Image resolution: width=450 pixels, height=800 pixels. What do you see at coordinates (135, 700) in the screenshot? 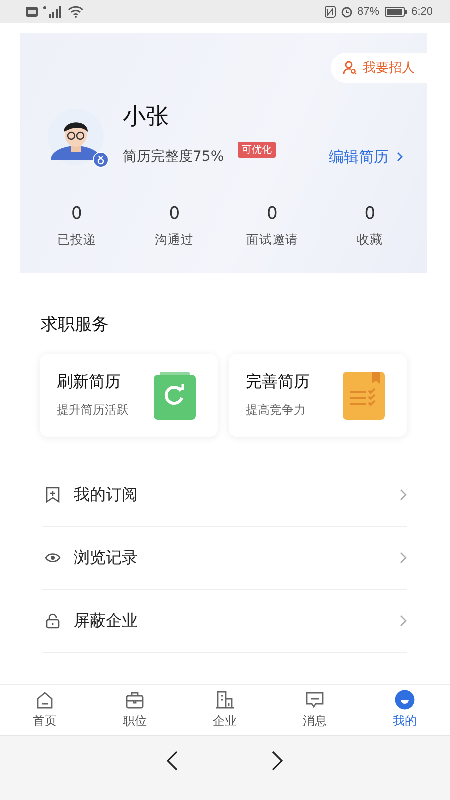
I see `briefcase-icon` at bounding box center [135, 700].